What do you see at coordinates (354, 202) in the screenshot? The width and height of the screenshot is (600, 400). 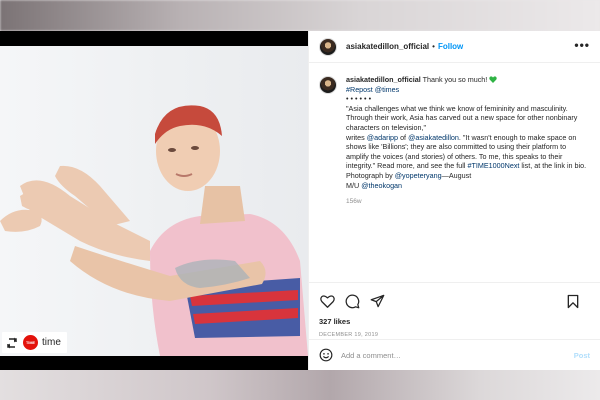 I see `caption-time-ago: 156w` at bounding box center [354, 202].